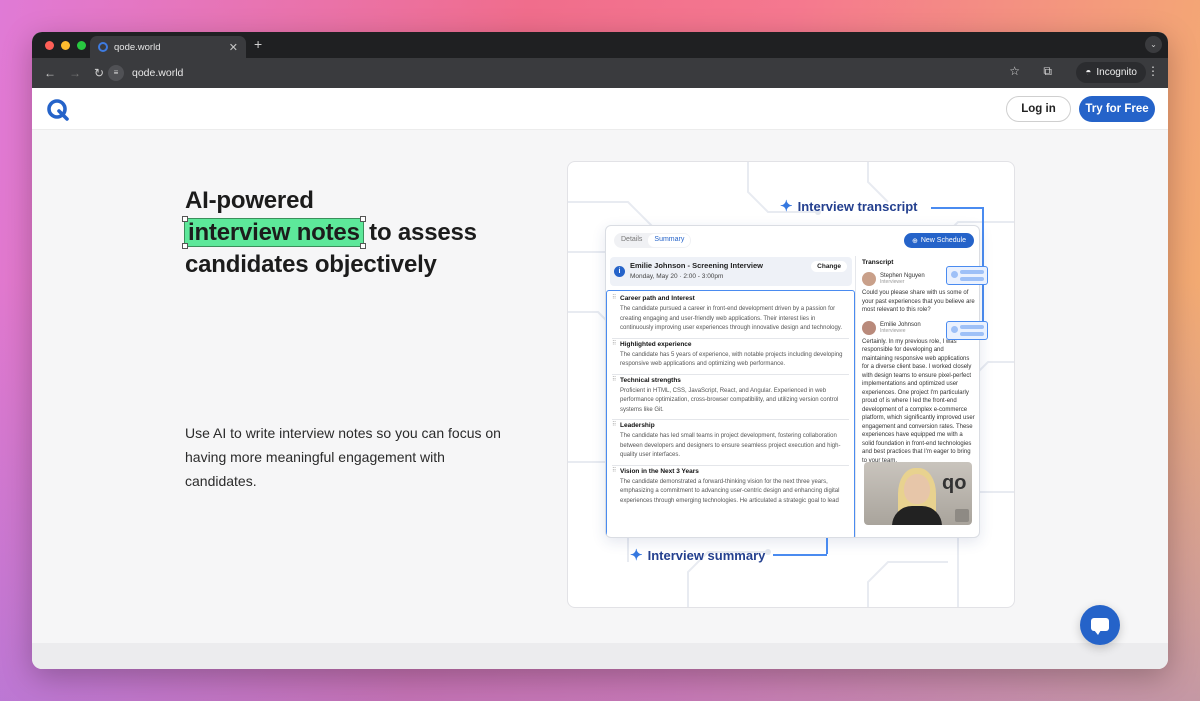 The width and height of the screenshot is (1200, 701). What do you see at coordinates (631, 240) in the screenshot?
I see `tab-details: Details` at bounding box center [631, 240].